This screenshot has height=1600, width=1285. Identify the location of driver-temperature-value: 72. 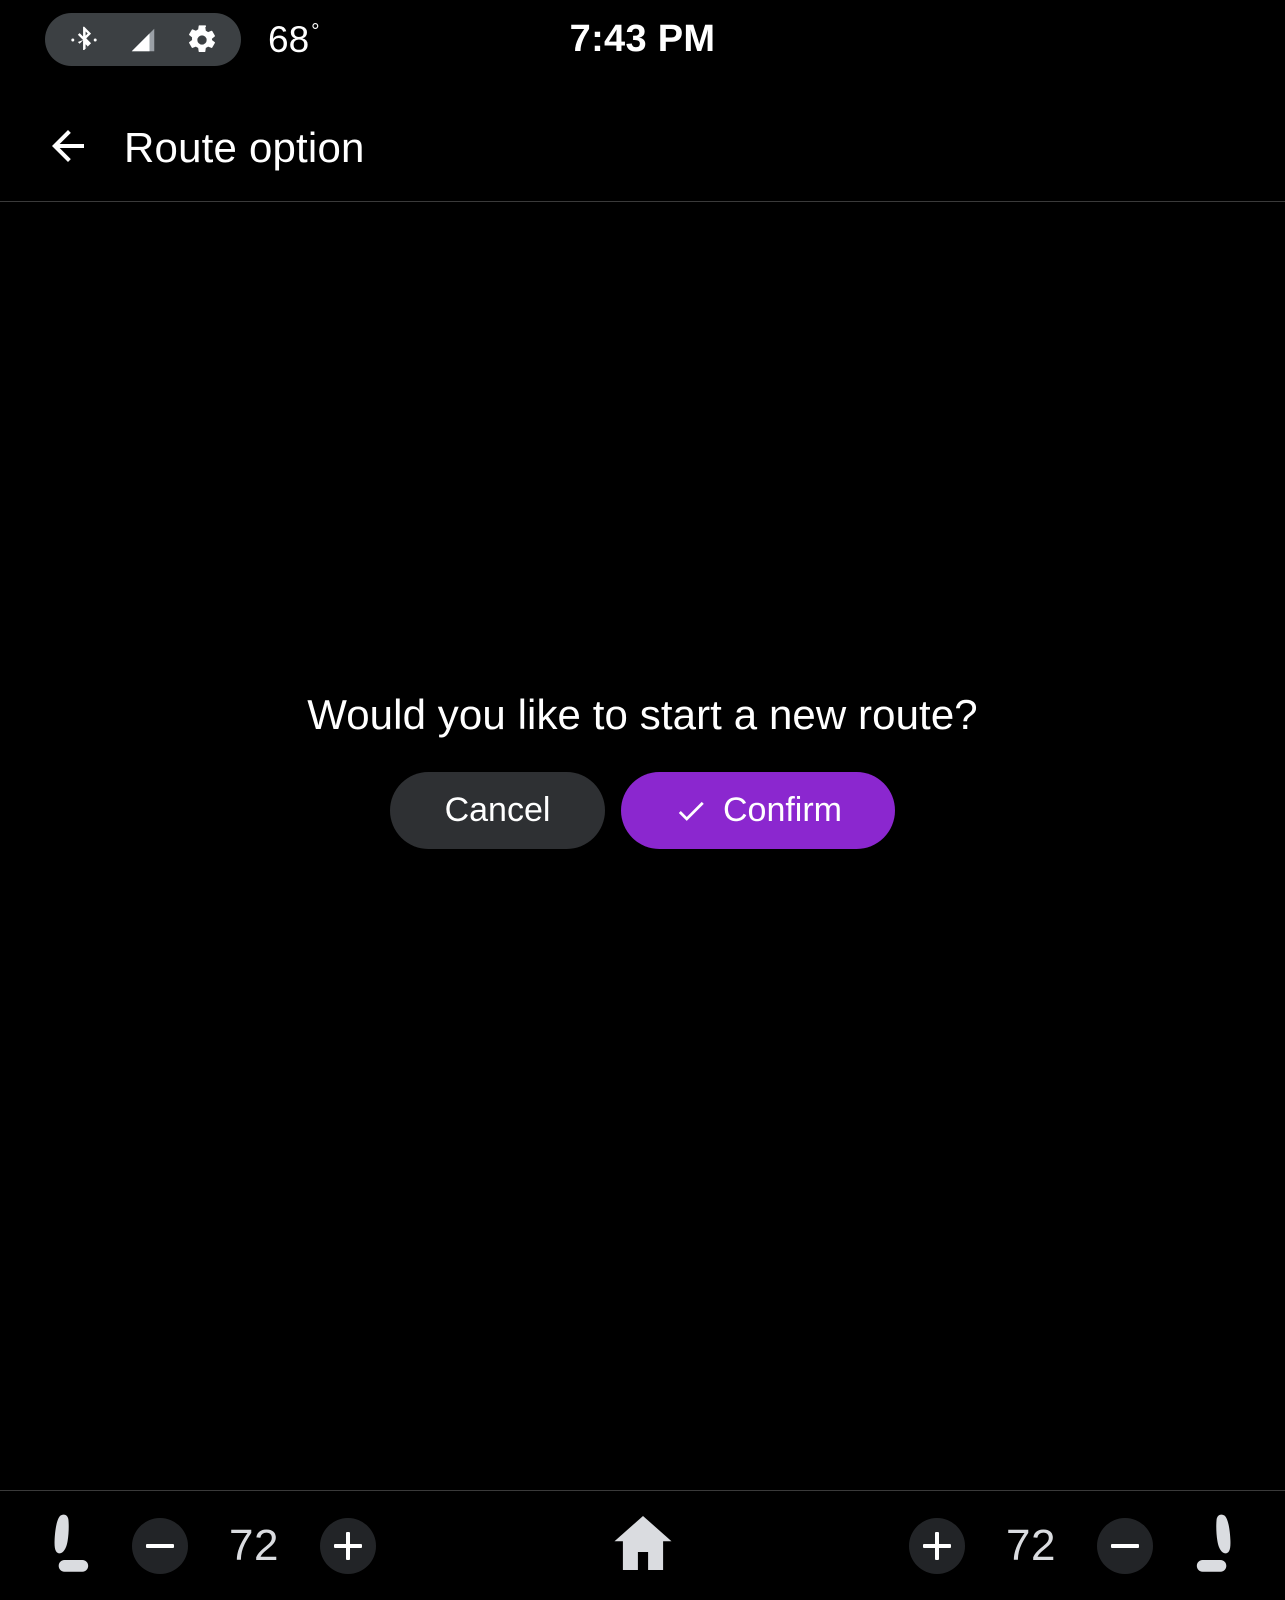
(254, 1545).